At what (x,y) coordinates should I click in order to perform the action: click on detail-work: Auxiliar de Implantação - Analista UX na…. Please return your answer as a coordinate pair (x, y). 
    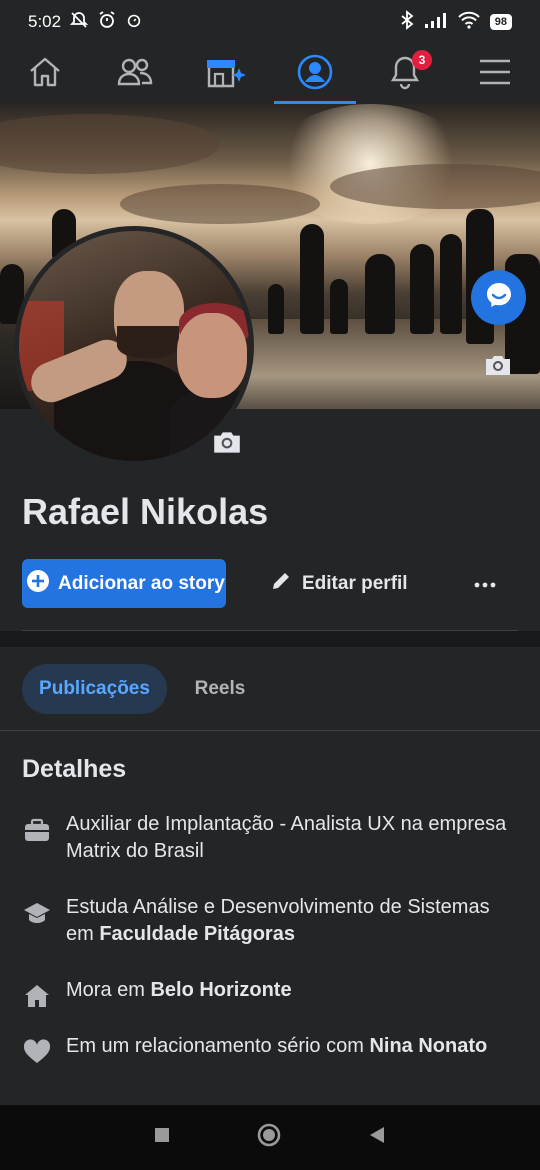
    Looking at the image, I should click on (272, 838).